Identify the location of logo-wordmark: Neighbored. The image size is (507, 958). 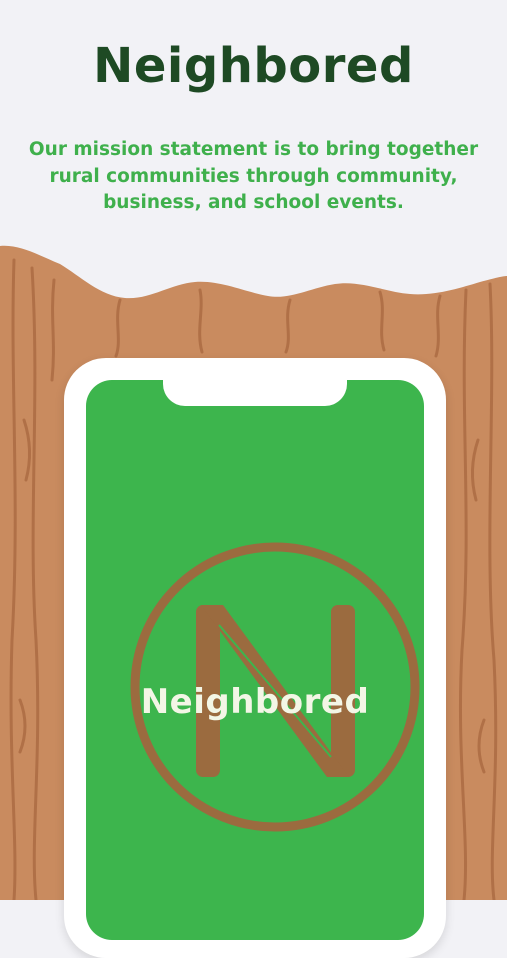
(255, 702).